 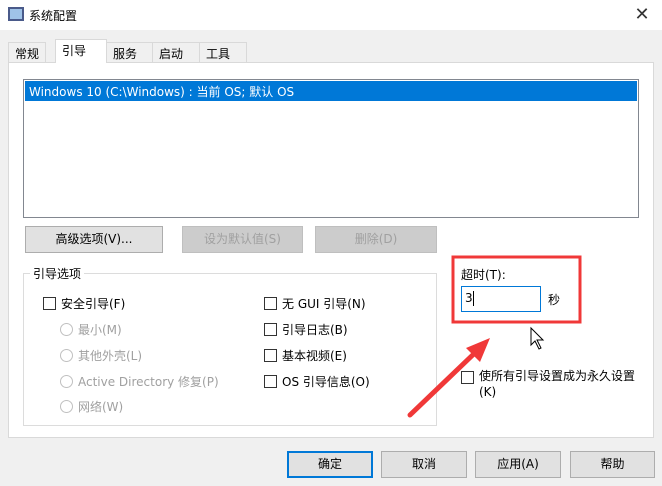 I want to click on tab-boot: 引导, so click(x=81, y=51).